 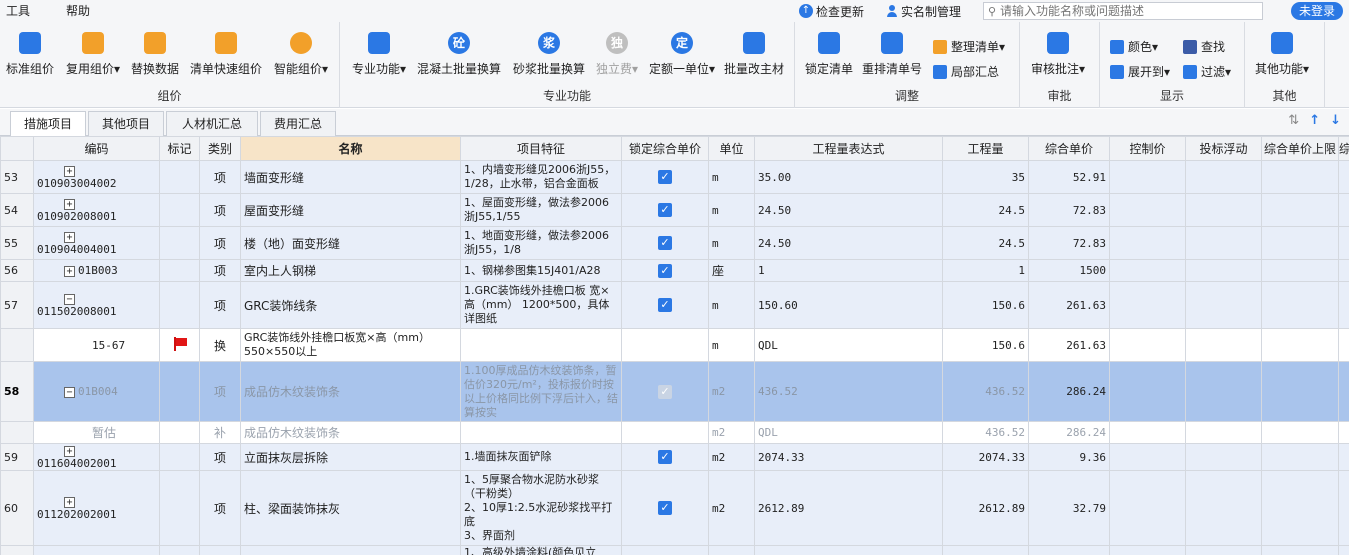 I want to click on login-button: 未登录, so click(x=1317, y=11).